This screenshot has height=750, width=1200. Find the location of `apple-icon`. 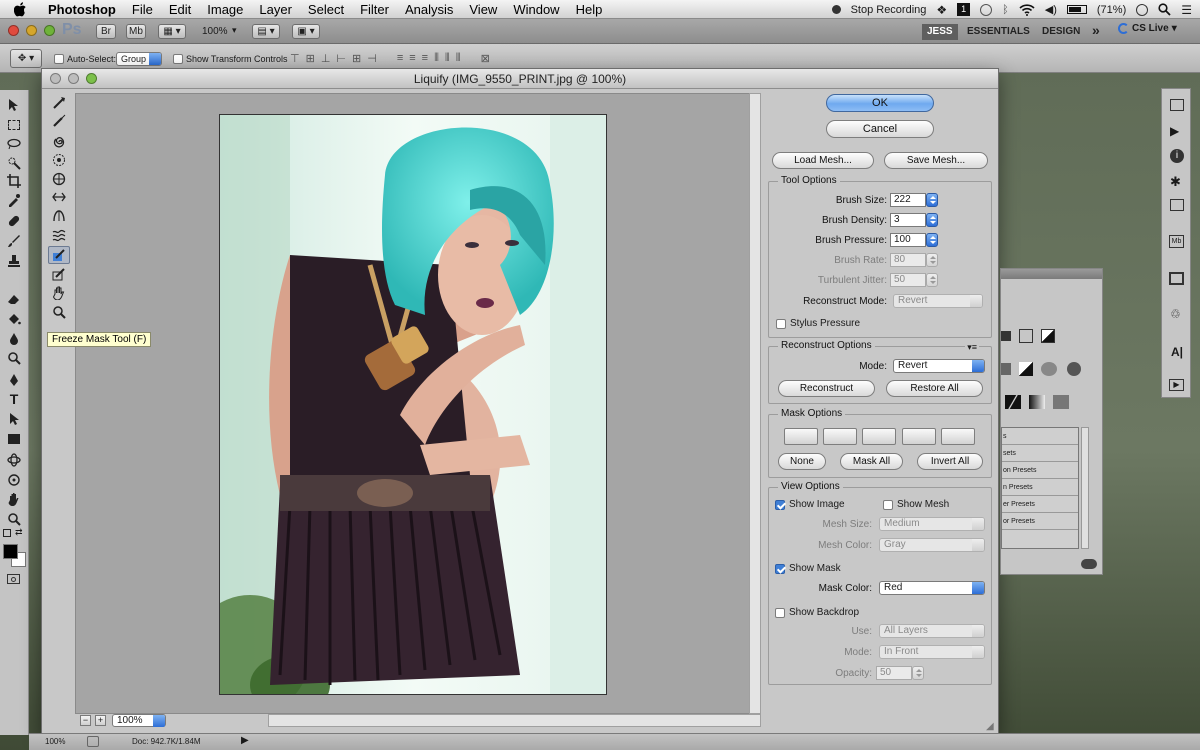

apple-icon is located at coordinates (21, 9).